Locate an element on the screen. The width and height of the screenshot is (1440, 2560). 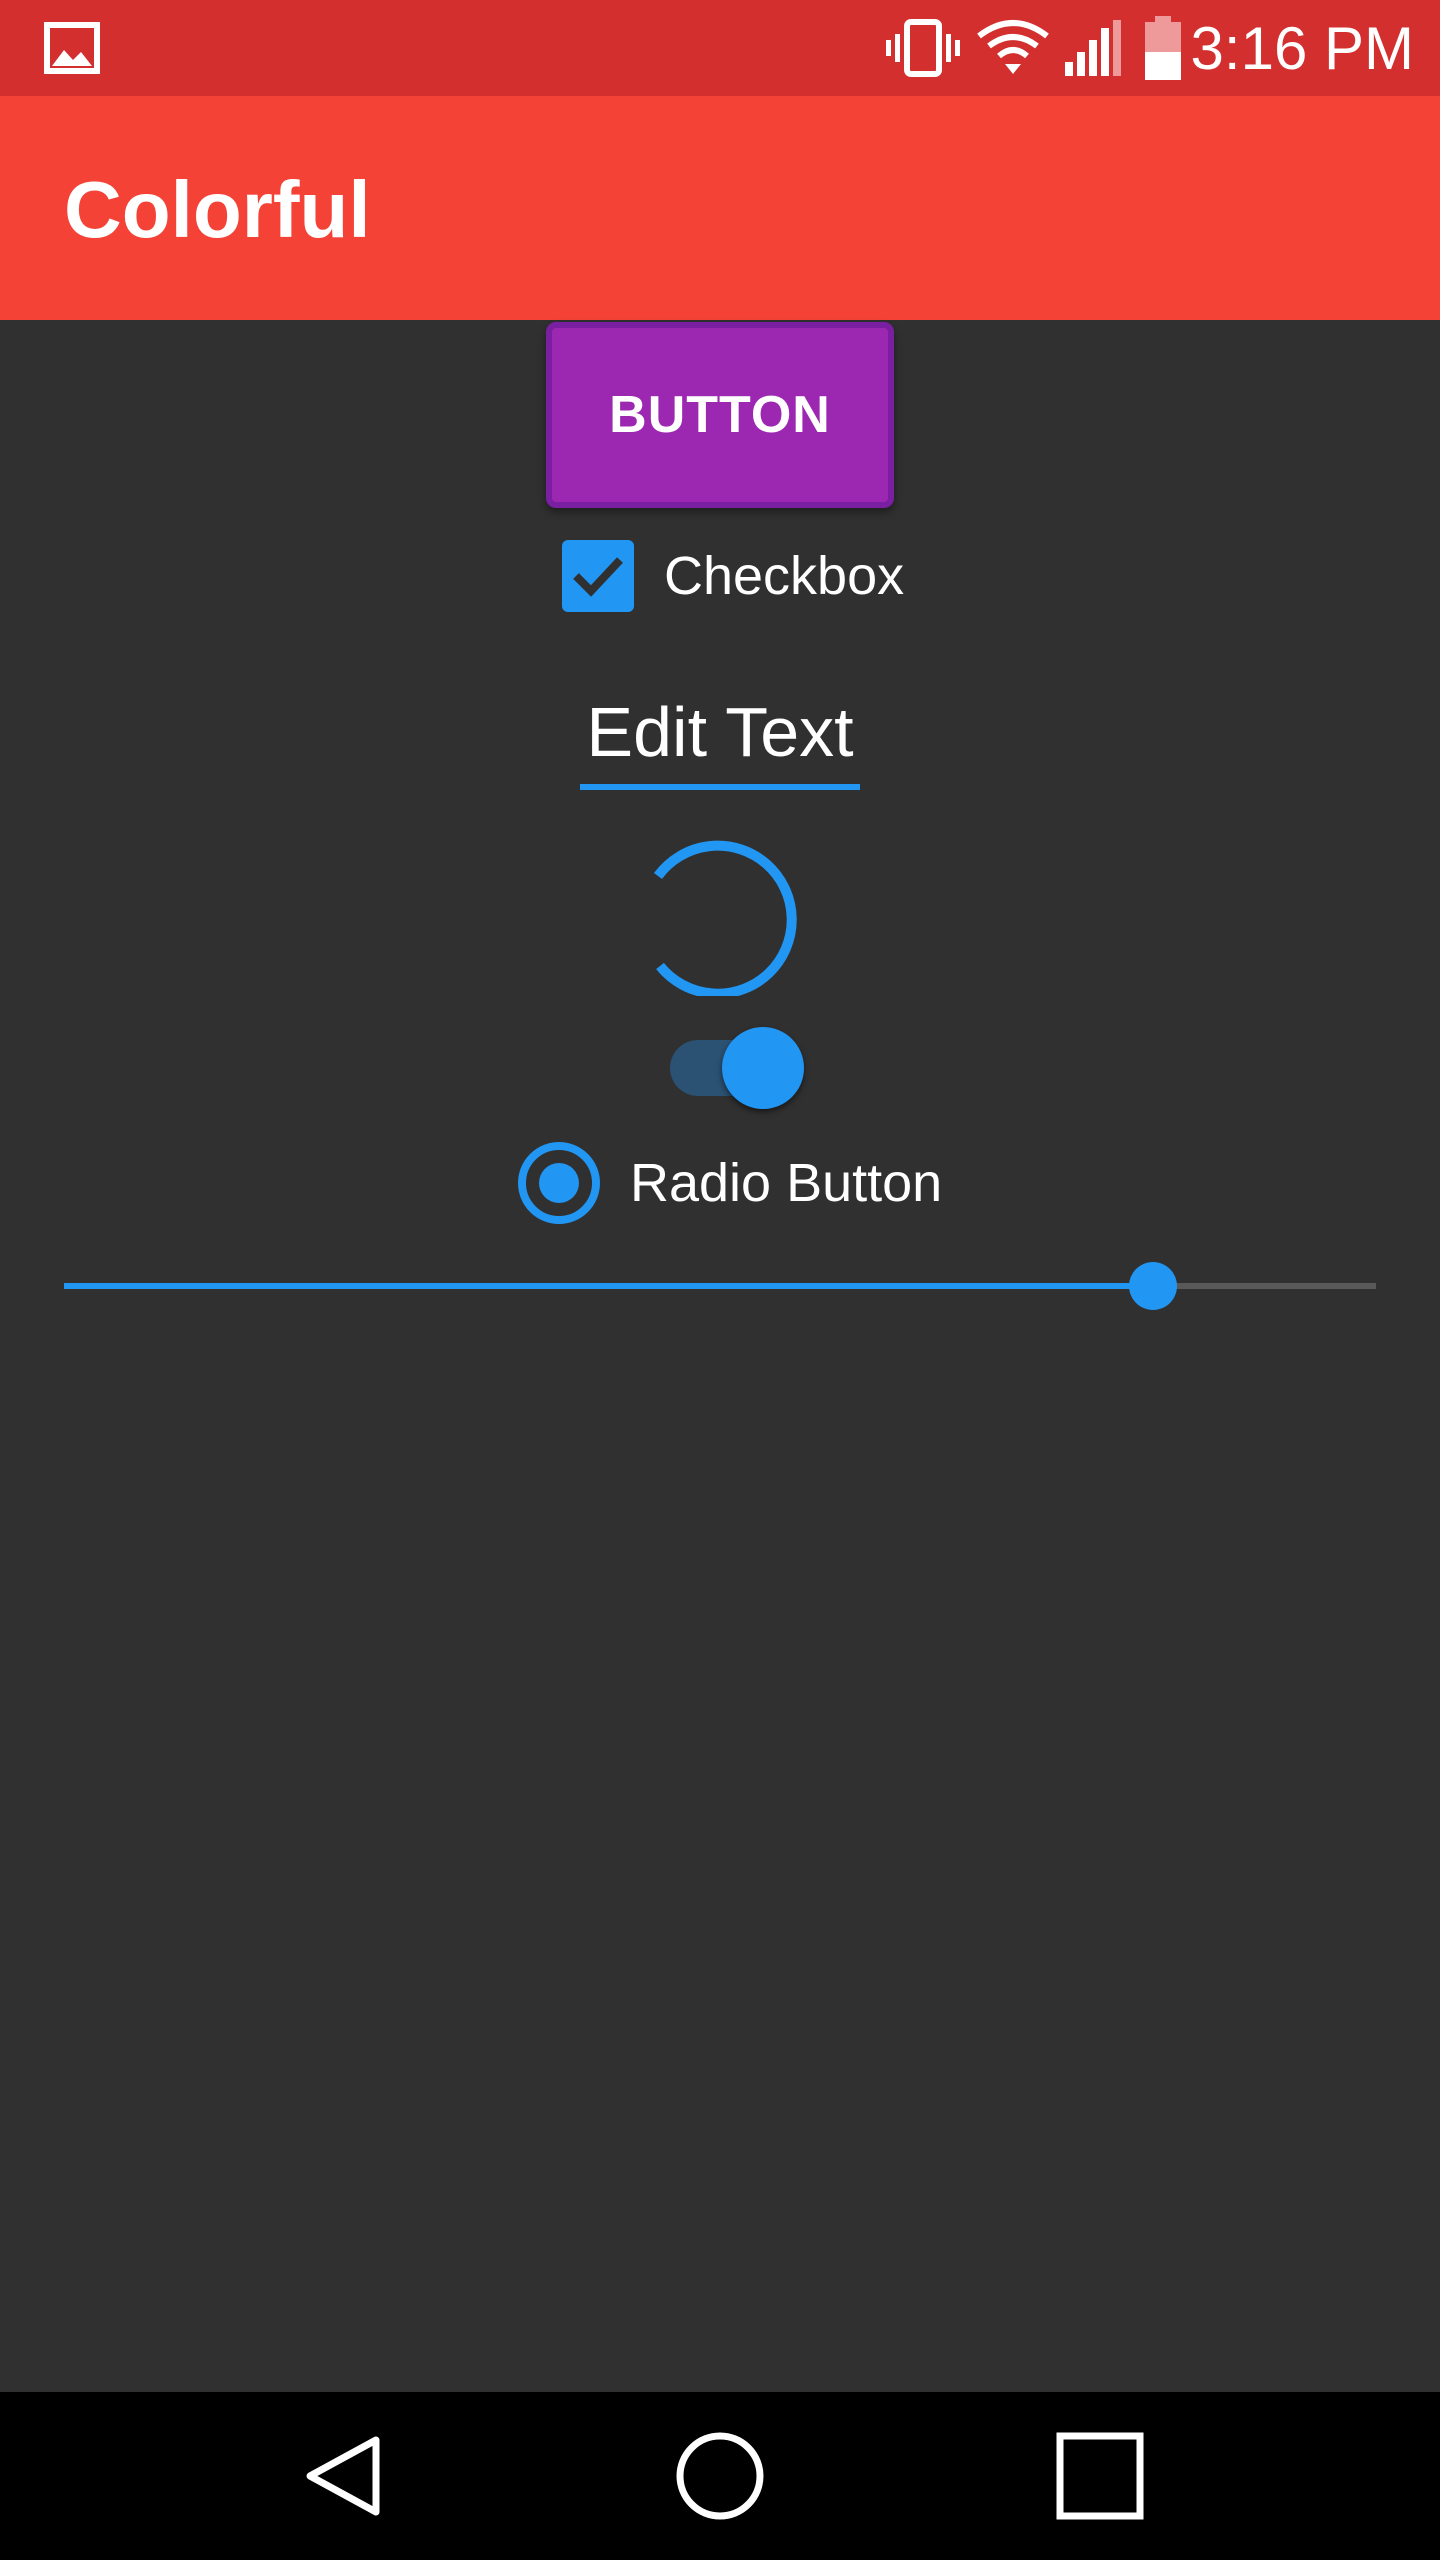
checkbox-box is located at coordinates (598, 576).